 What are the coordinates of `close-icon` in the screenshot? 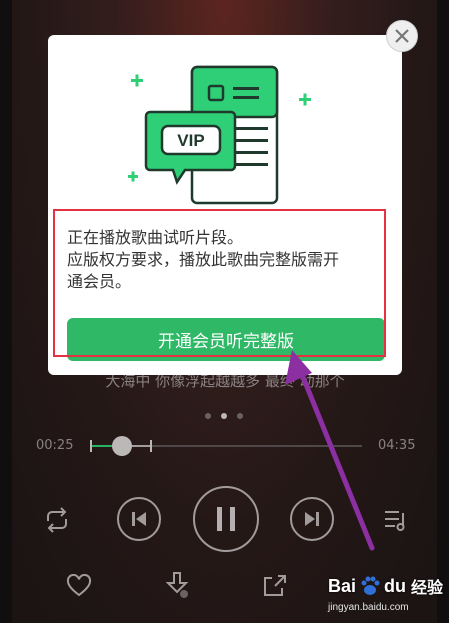 It's located at (402, 36).